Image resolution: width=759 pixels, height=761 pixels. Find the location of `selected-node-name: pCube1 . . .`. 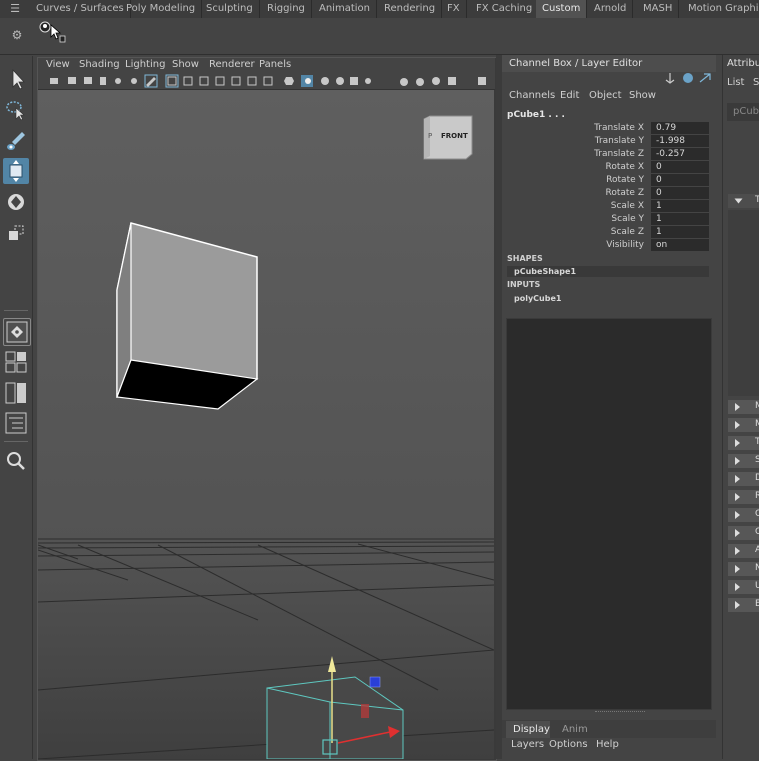

selected-node-name: pCube1 . . . is located at coordinates (536, 115).